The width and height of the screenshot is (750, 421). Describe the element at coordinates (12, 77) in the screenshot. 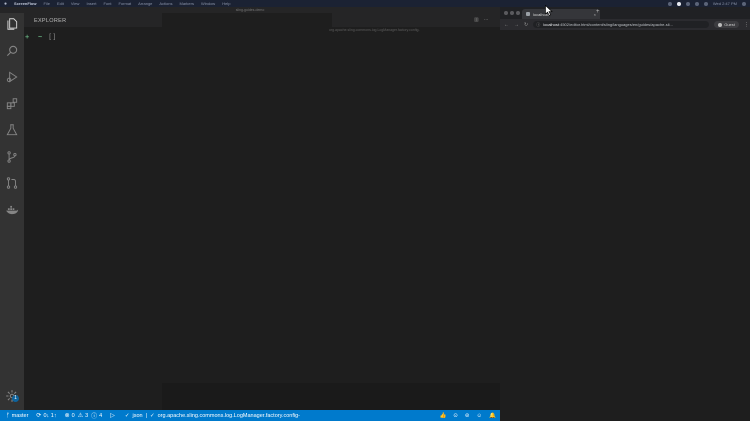

I see `run-debug-icon` at that location.